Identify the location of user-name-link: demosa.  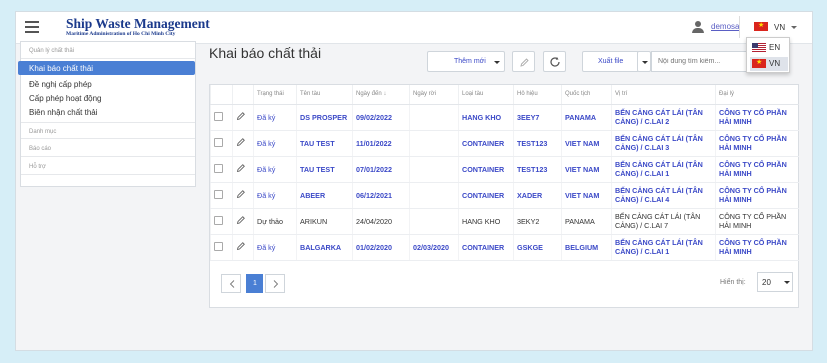
(725, 26).